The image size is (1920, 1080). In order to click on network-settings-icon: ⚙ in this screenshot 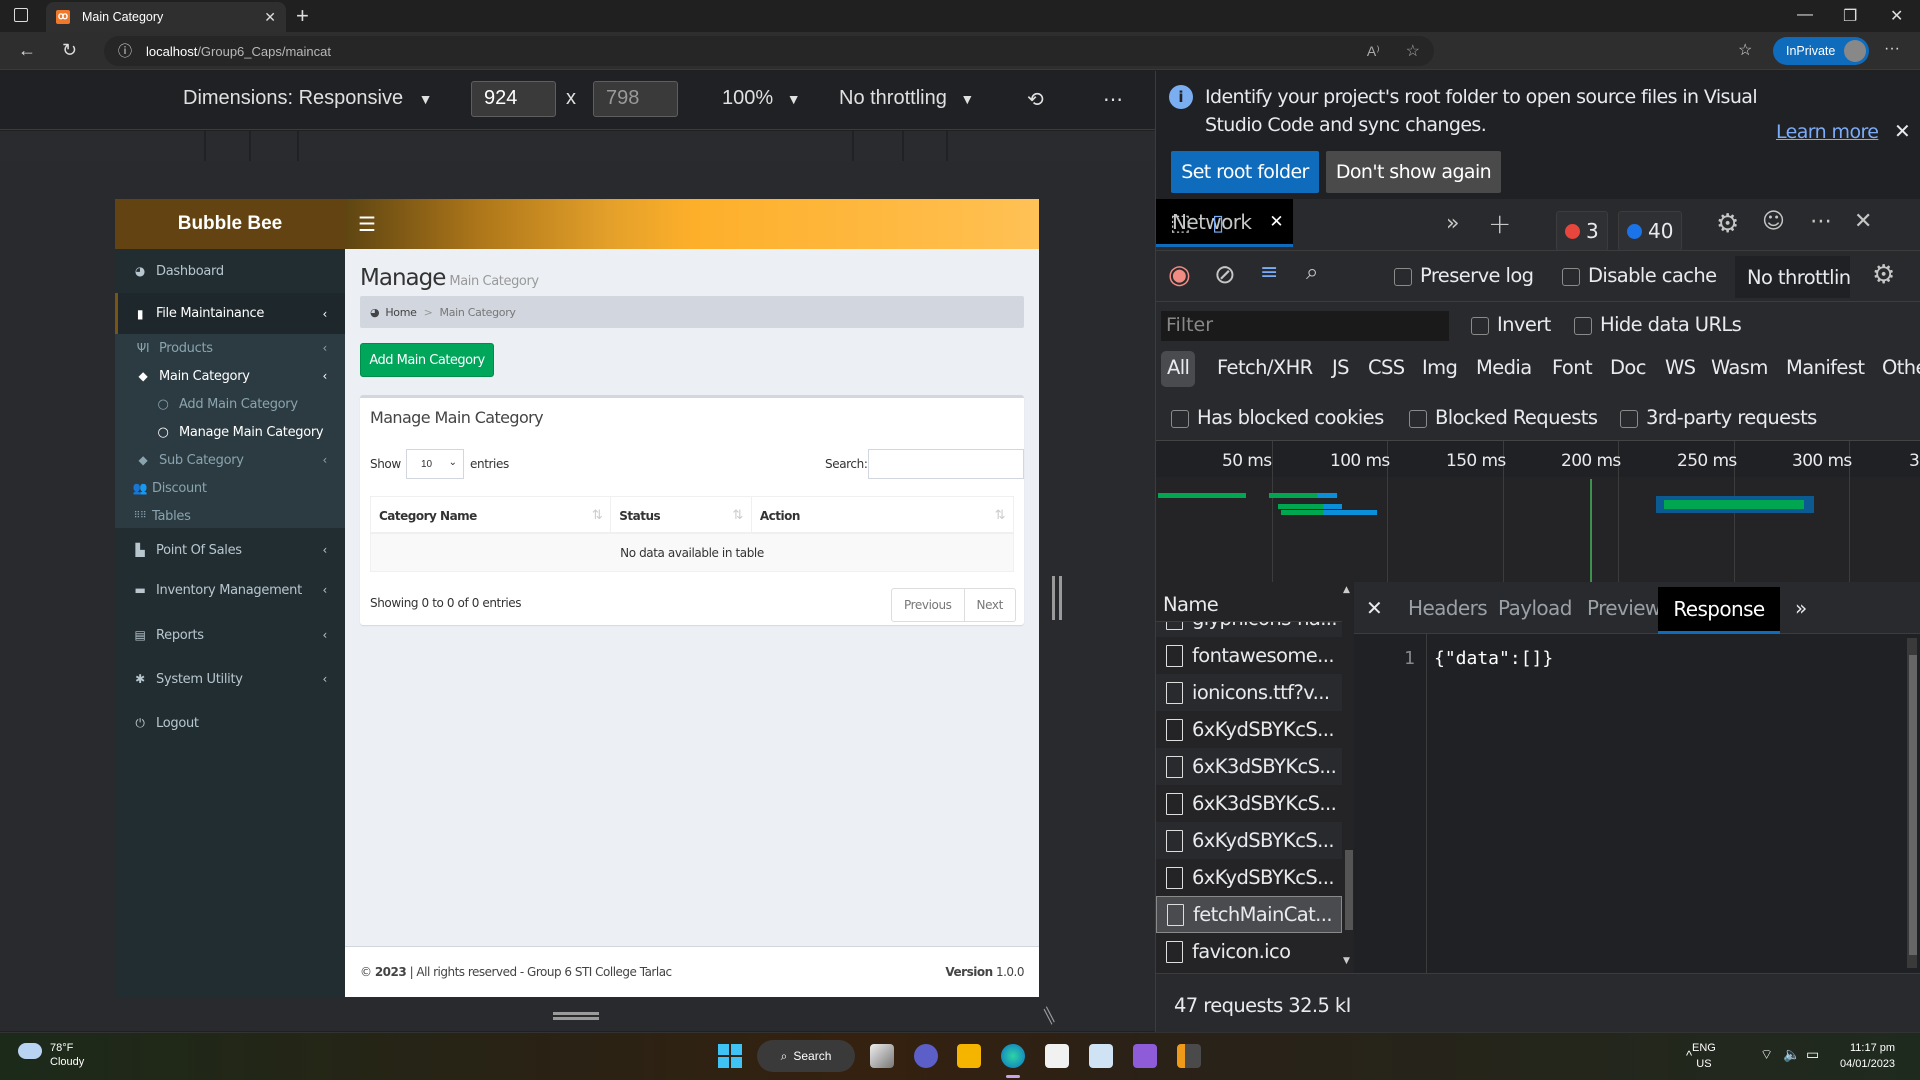, I will do `click(1883, 275)`.